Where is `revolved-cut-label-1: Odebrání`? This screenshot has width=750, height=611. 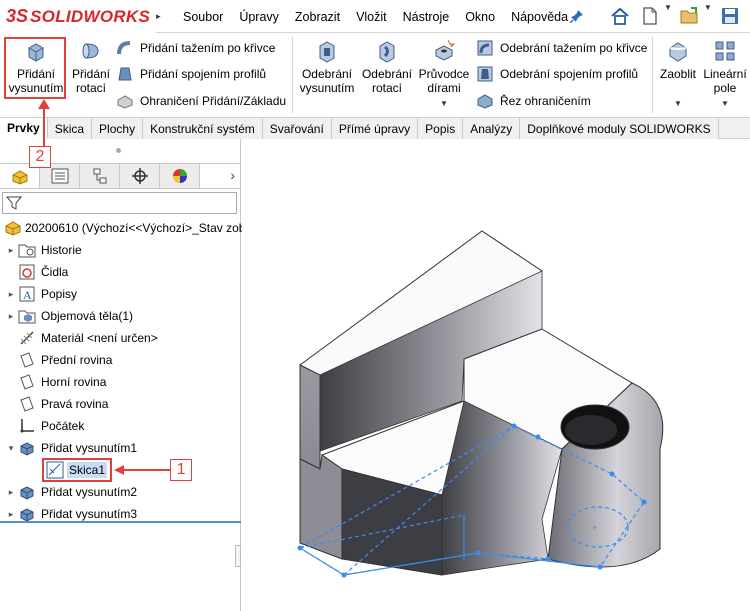 revolved-cut-label-1: Odebrání is located at coordinates (387, 74).